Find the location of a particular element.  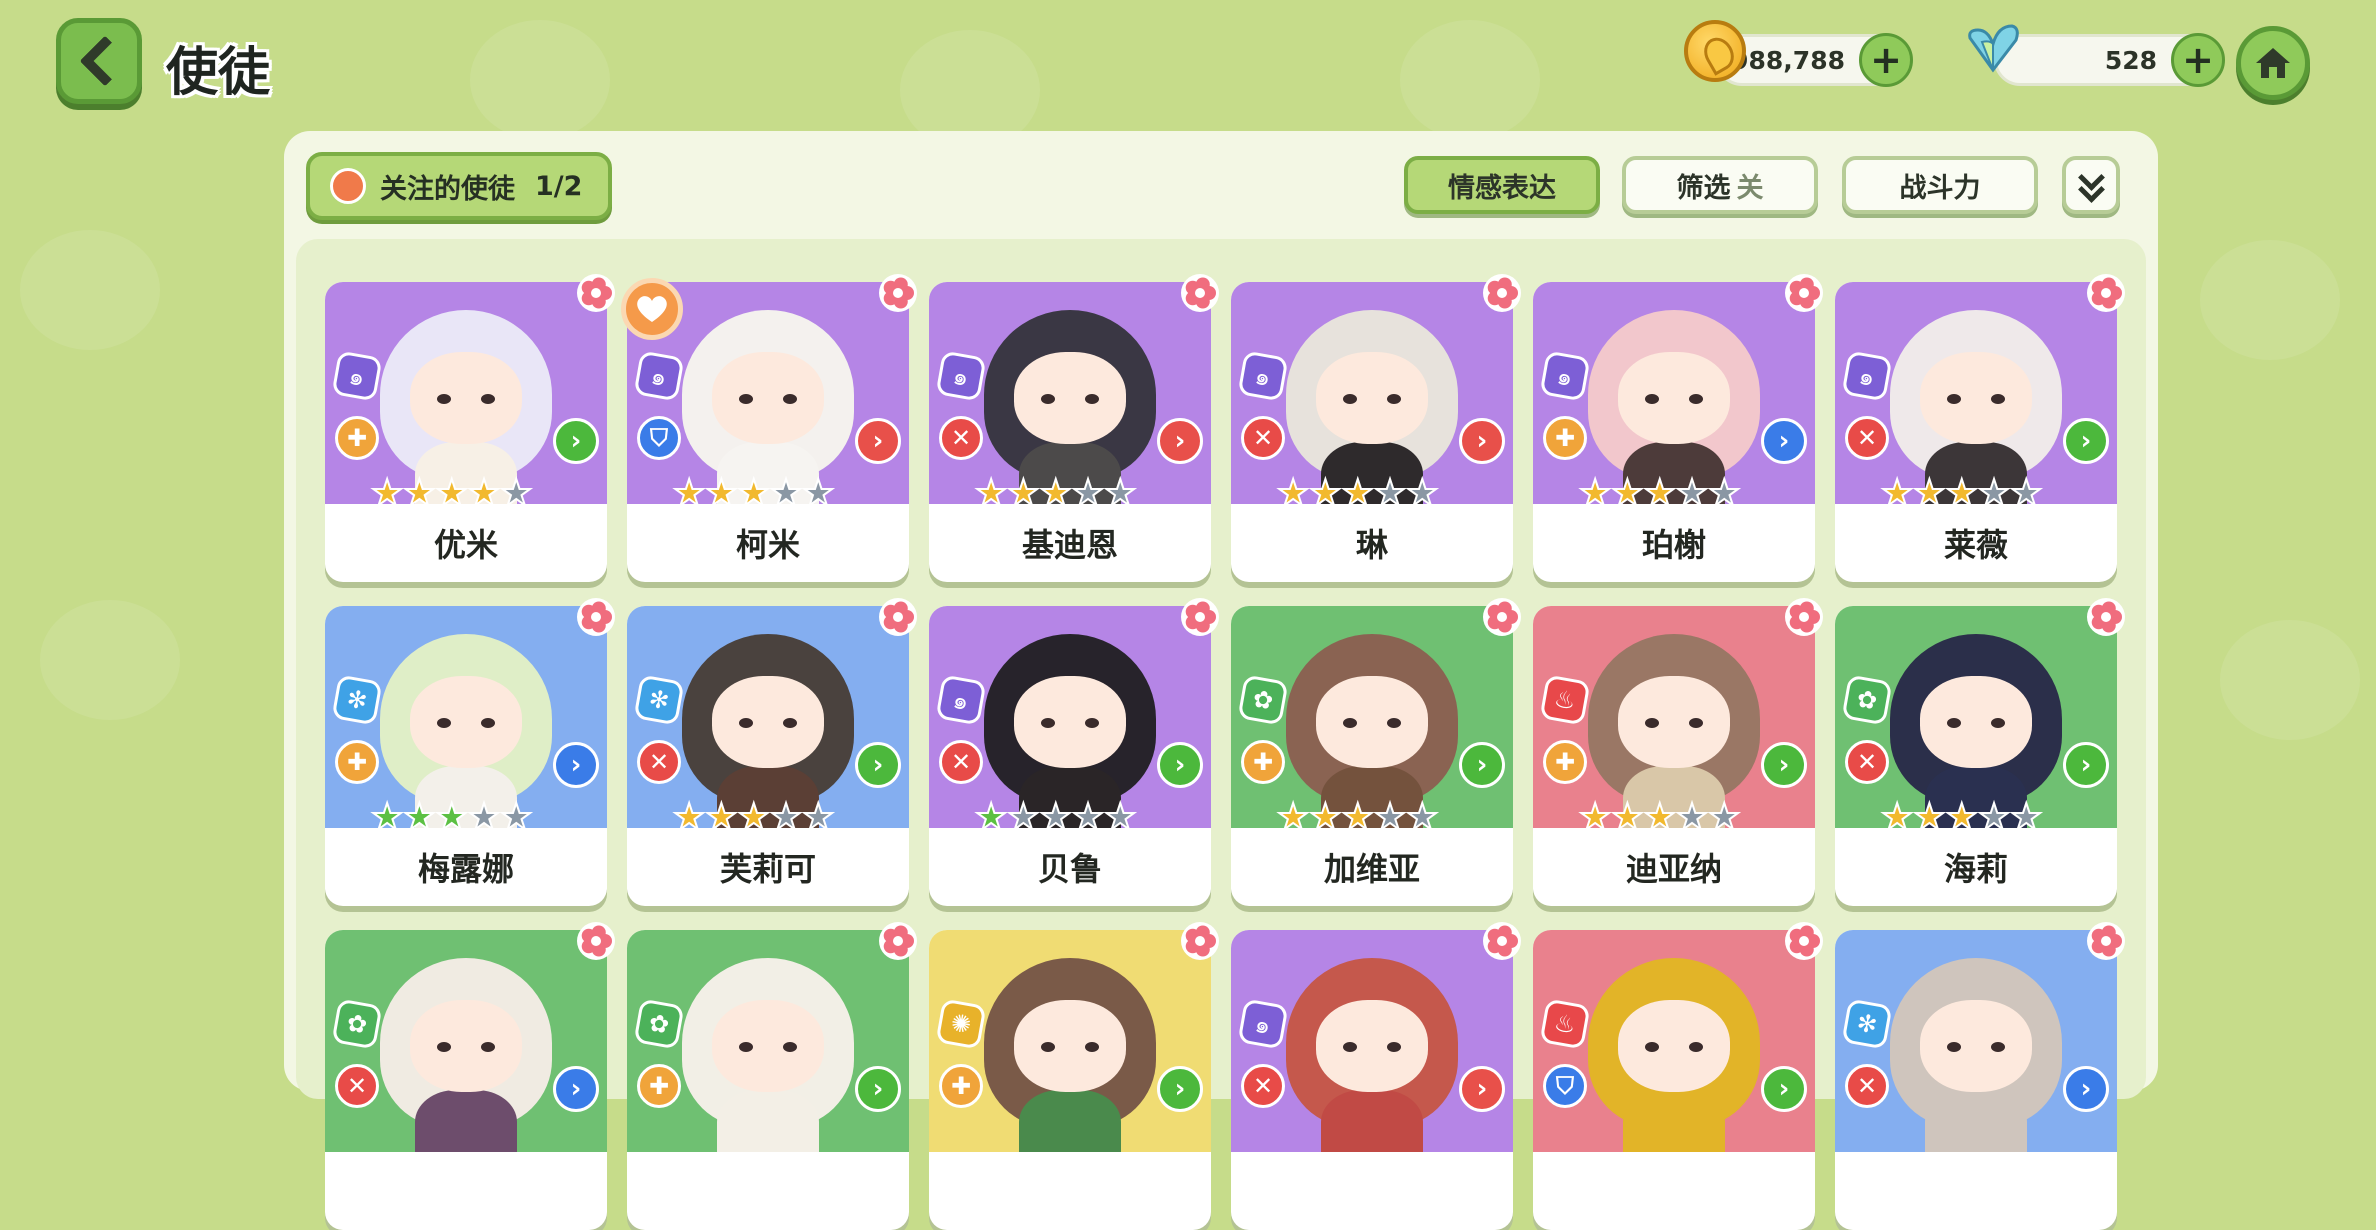

apostle-name-area: 海莉 is located at coordinates (1976, 867).